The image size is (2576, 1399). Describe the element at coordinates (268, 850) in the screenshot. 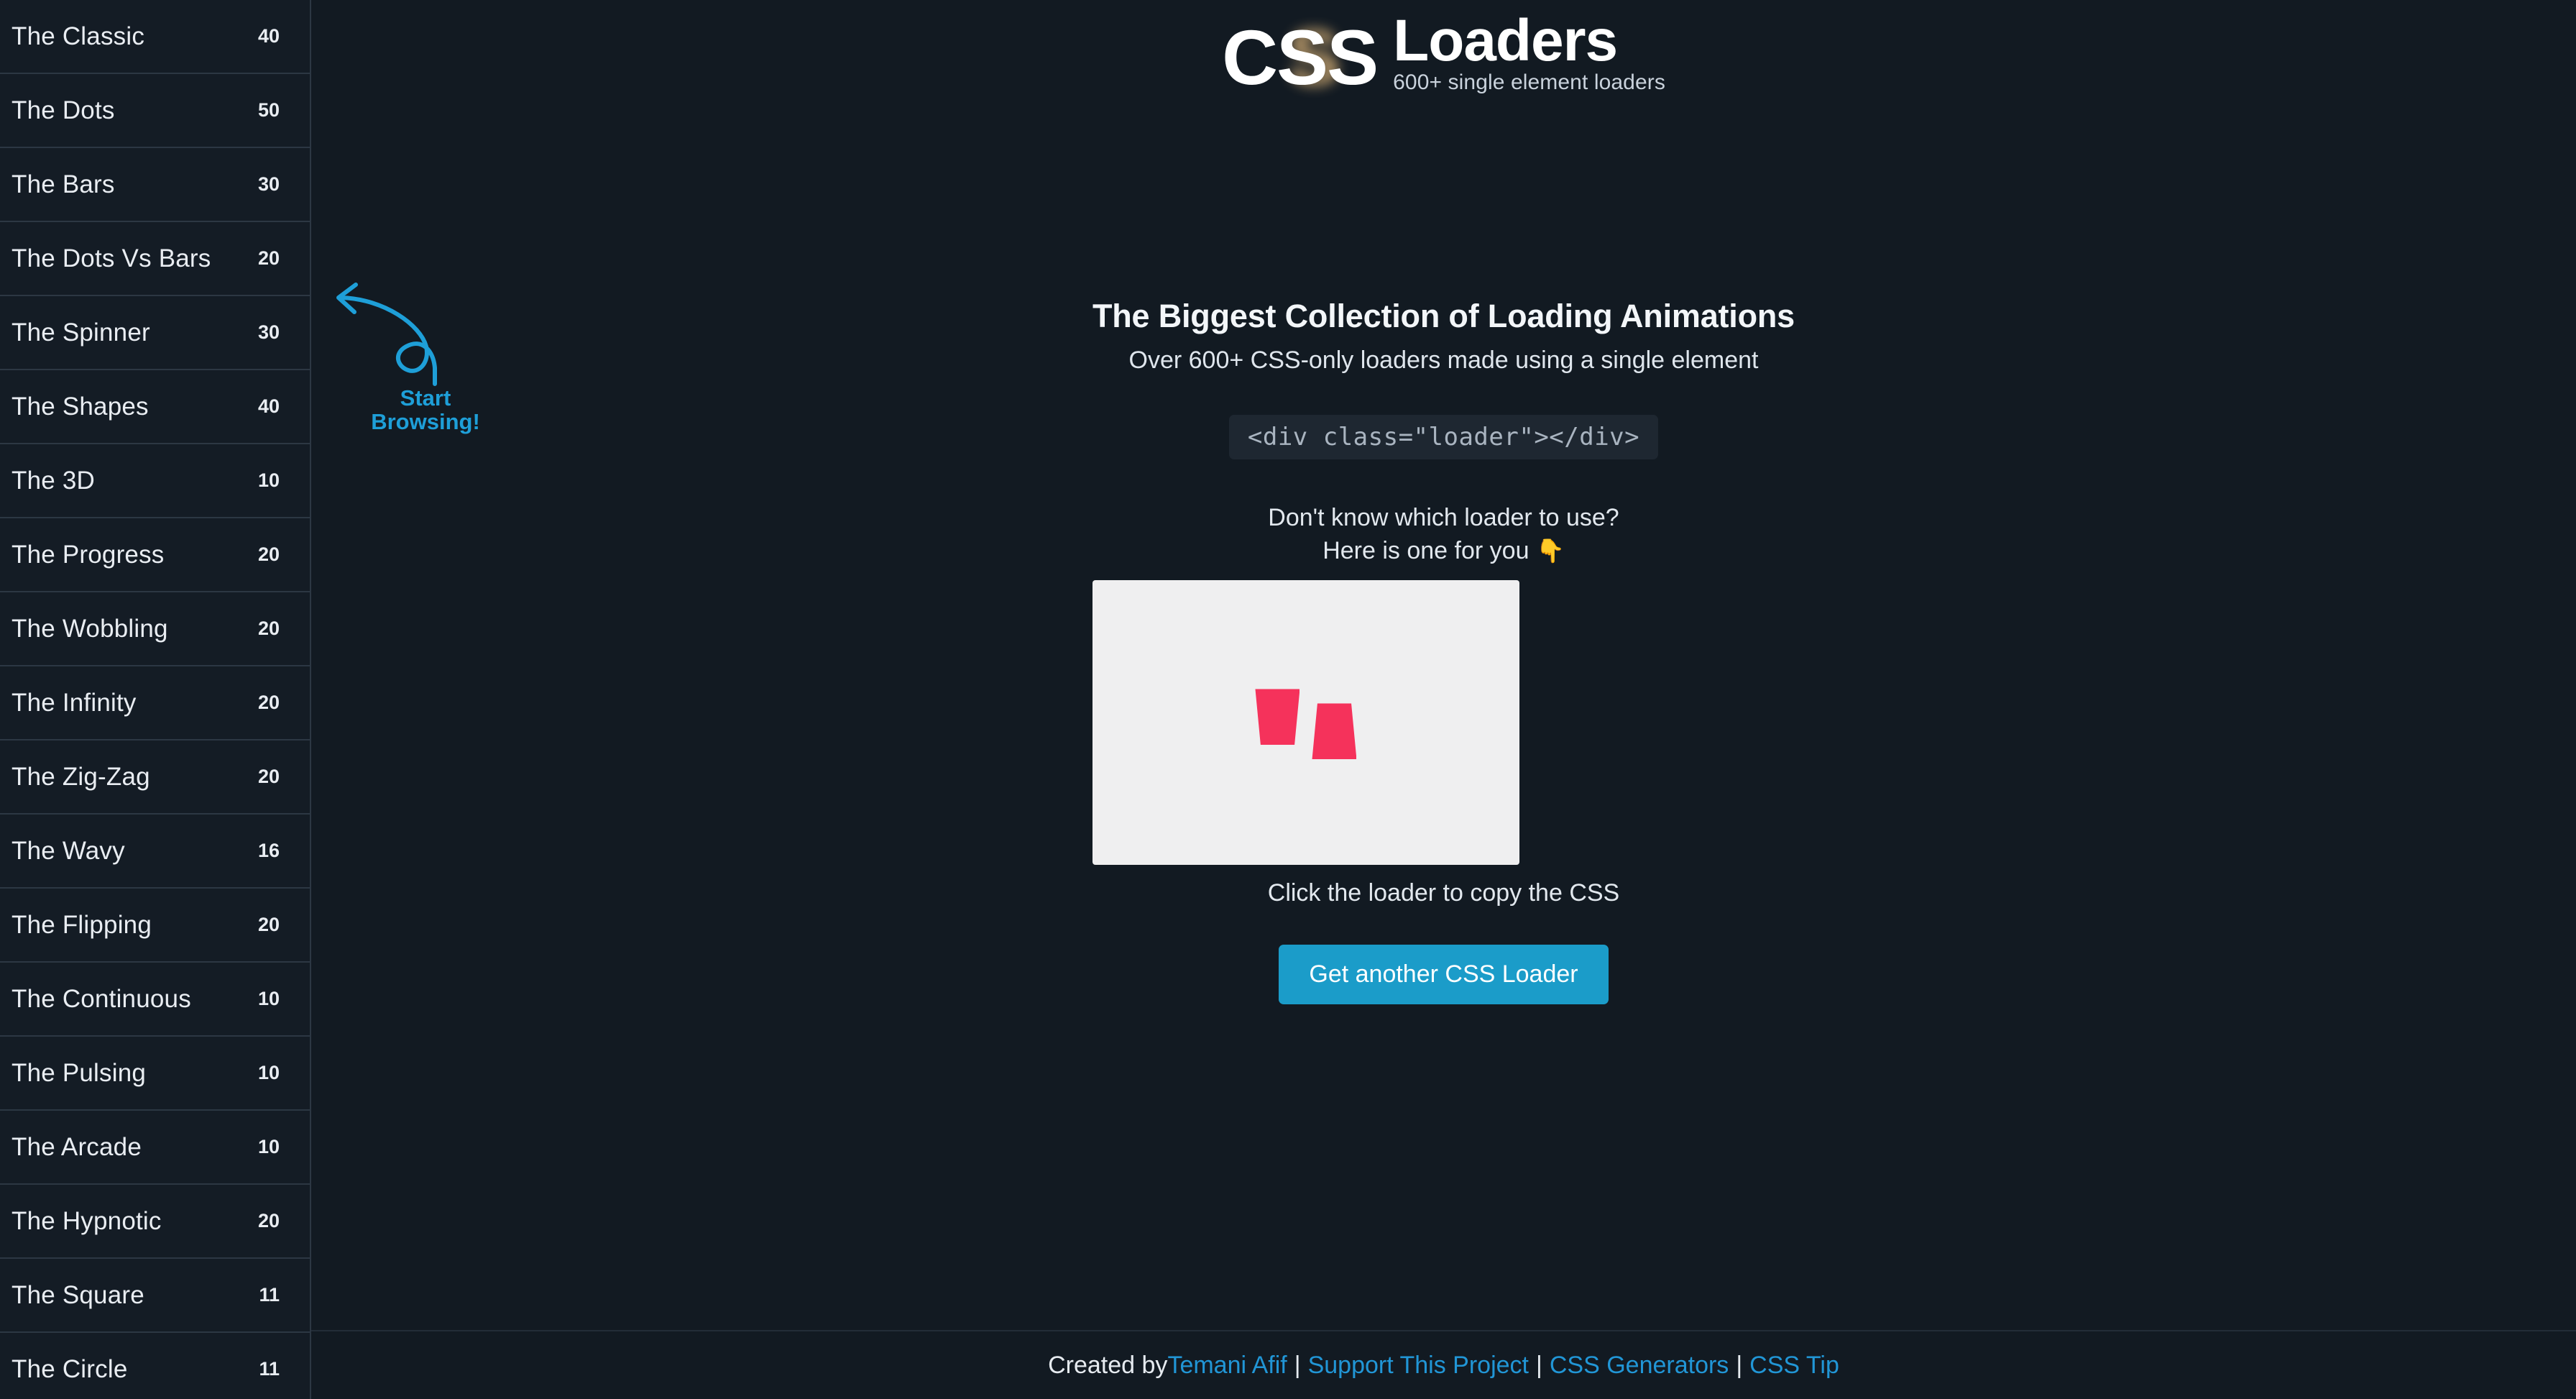

I see `sidebar-item-count: 16` at that location.